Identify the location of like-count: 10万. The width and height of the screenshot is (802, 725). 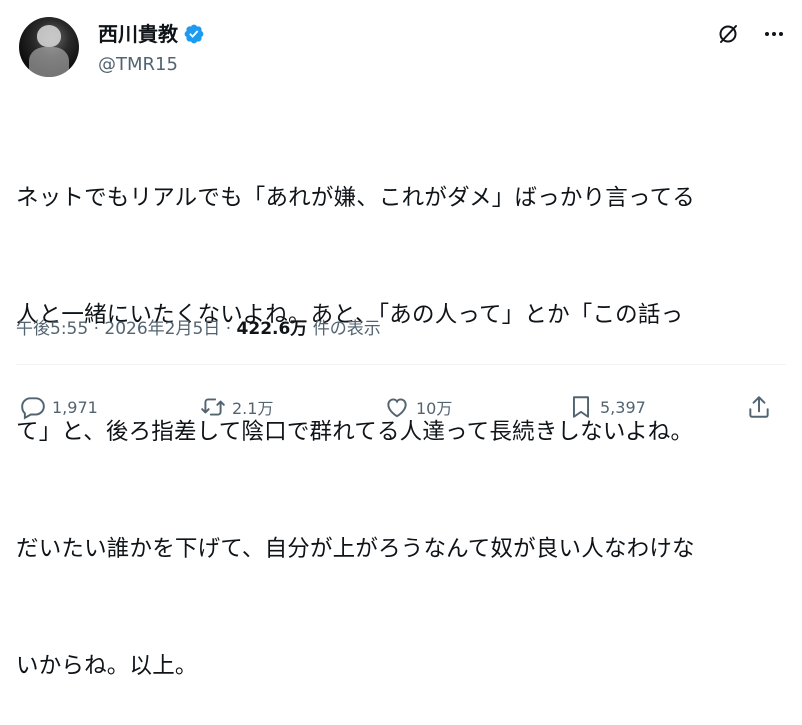
(434, 408).